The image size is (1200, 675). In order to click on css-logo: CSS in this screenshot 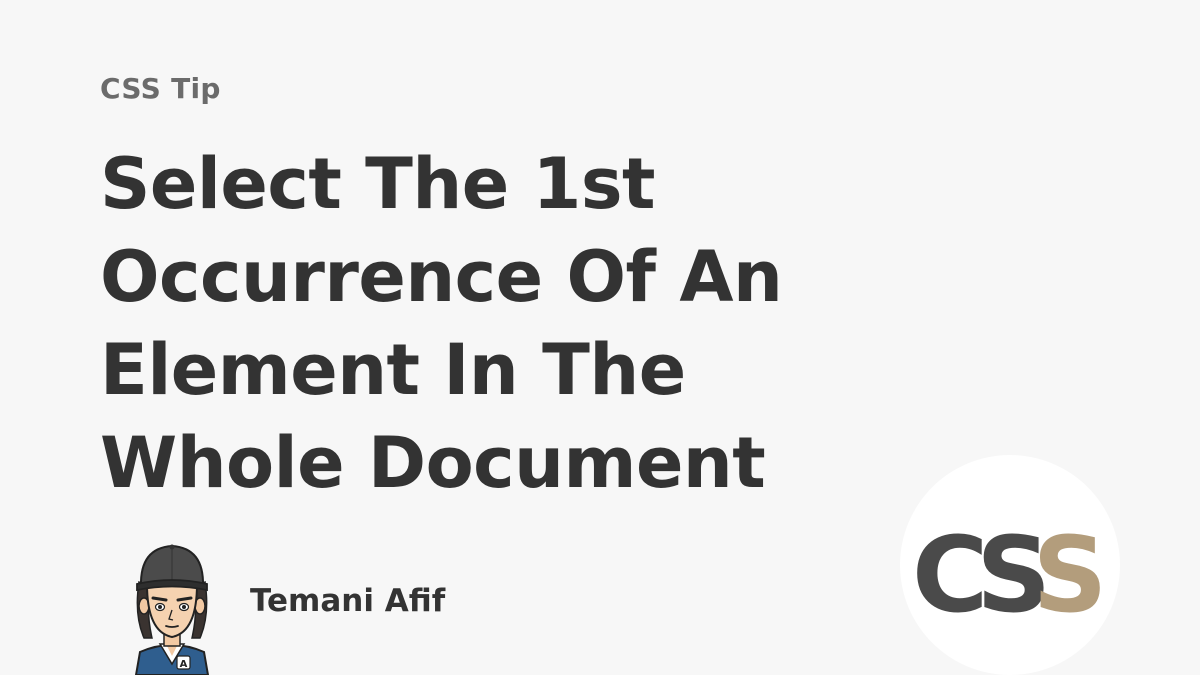, I will do `click(1010, 565)`.